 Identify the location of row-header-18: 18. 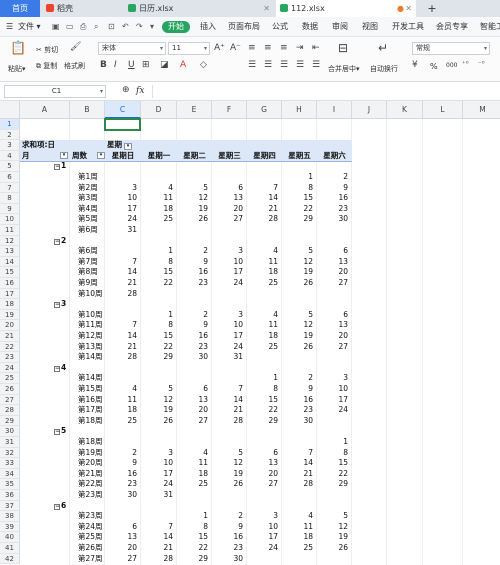
(10, 304).